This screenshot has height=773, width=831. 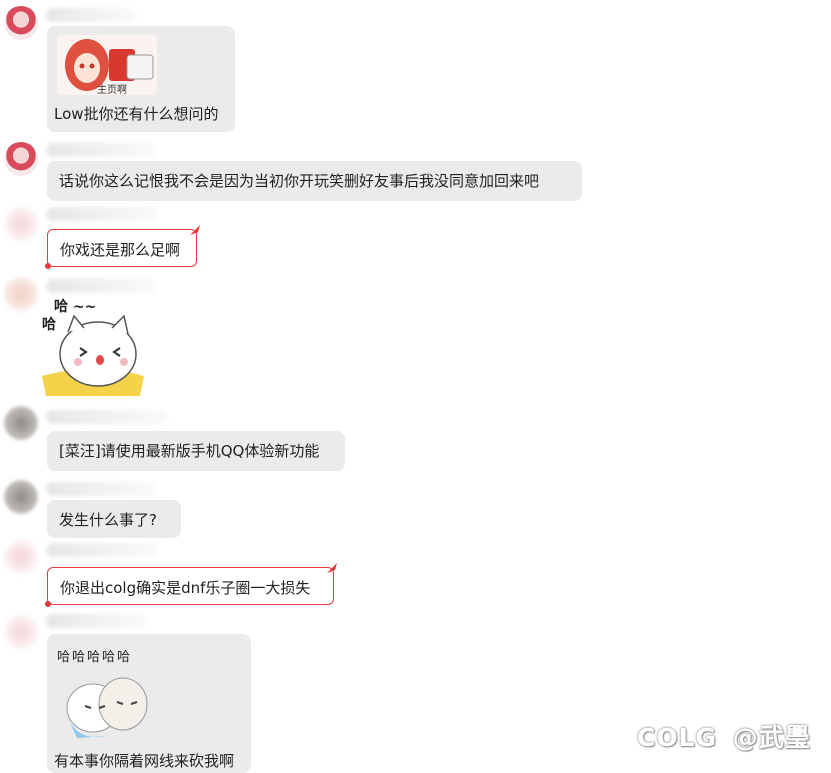 I want to click on sticker-image: 主页啊, so click(x=107, y=65).